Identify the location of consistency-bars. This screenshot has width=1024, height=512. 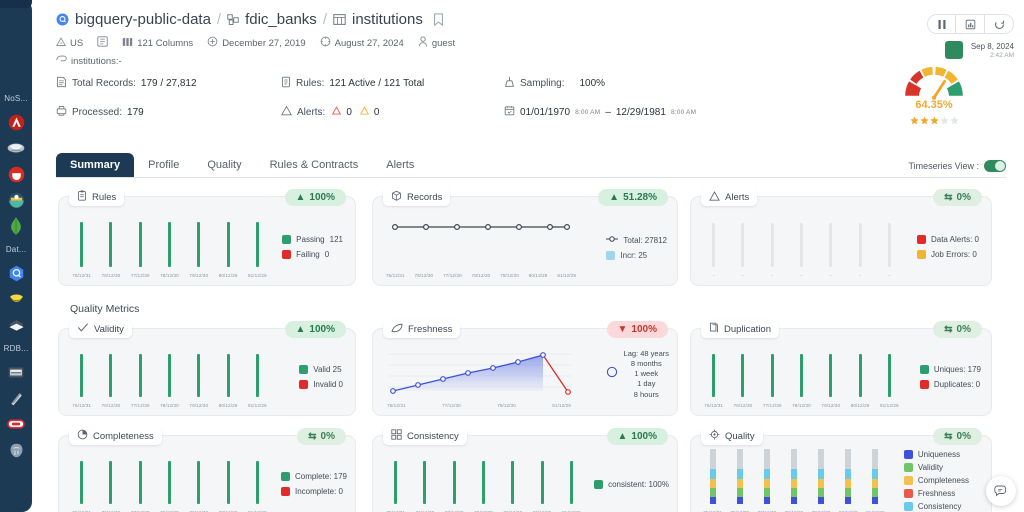
(483, 479).